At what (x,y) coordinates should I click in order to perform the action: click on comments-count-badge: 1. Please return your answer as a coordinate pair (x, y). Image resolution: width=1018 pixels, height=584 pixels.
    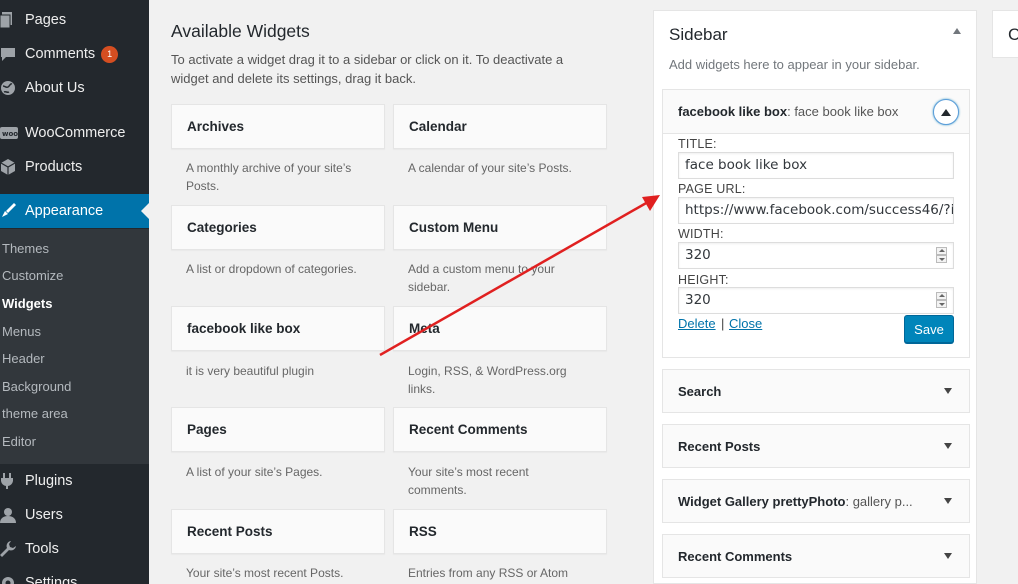
    Looking at the image, I should click on (110, 54).